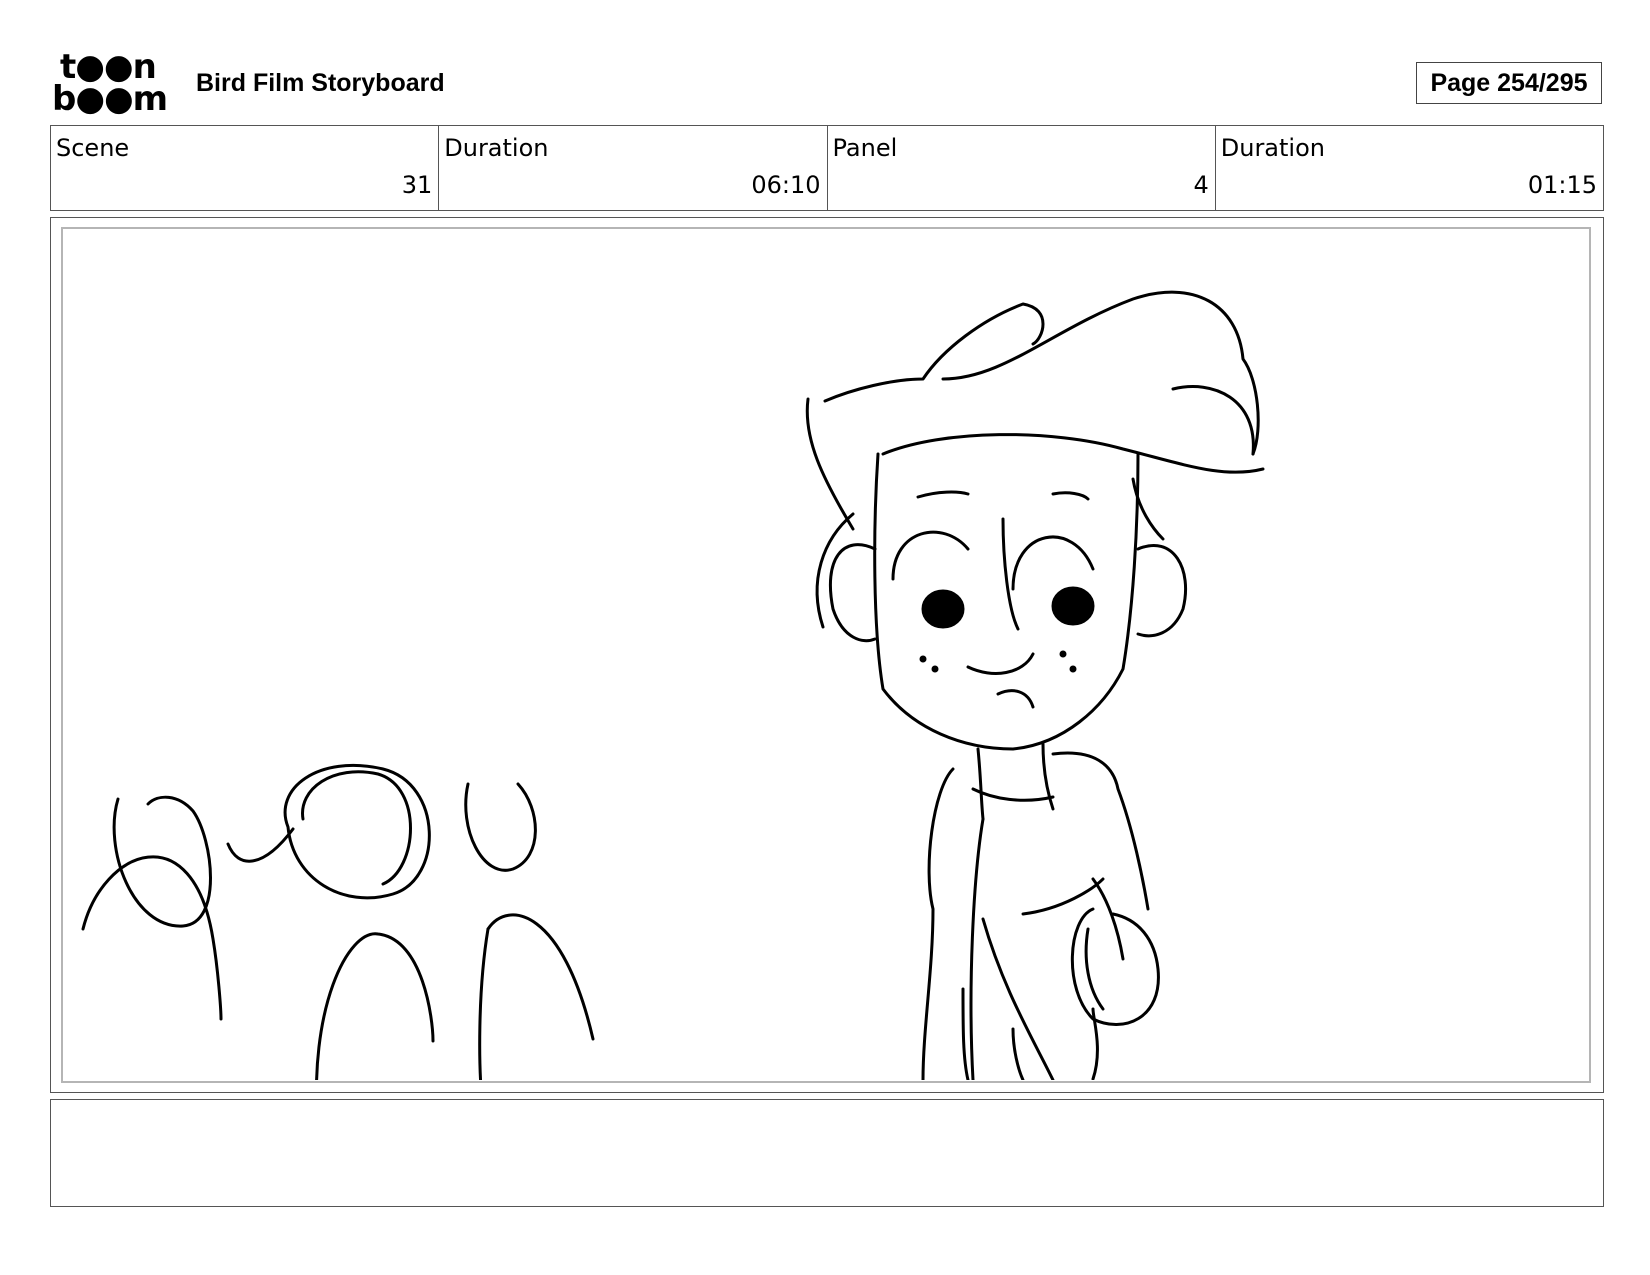  What do you see at coordinates (1272, 148) in the screenshot?
I see `panel-duration-label: Duration` at bounding box center [1272, 148].